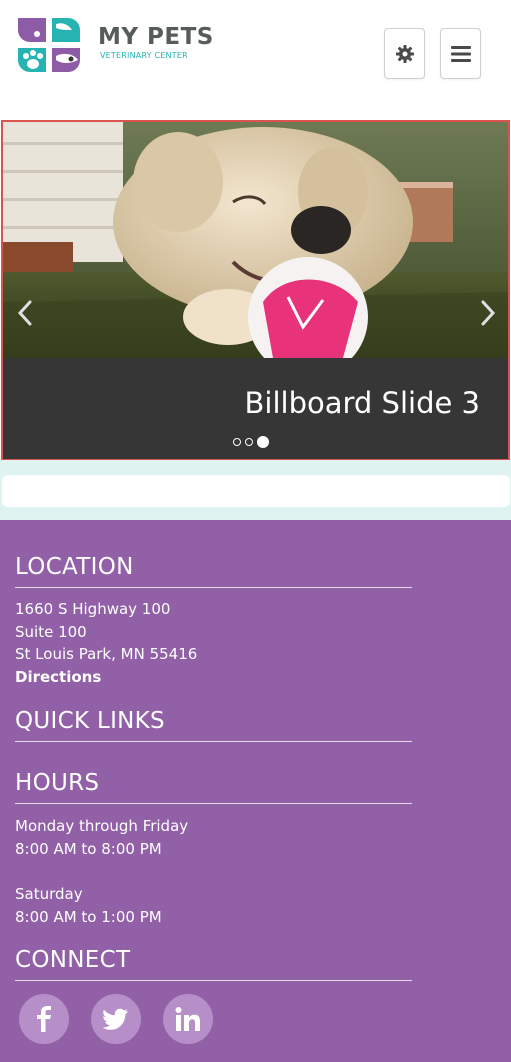 This screenshot has width=511, height=1062. What do you see at coordinates (90, 721) in the screenshot?
I see `quick-links-heading: QUICK LINKS` at bounding box center [90, 721].